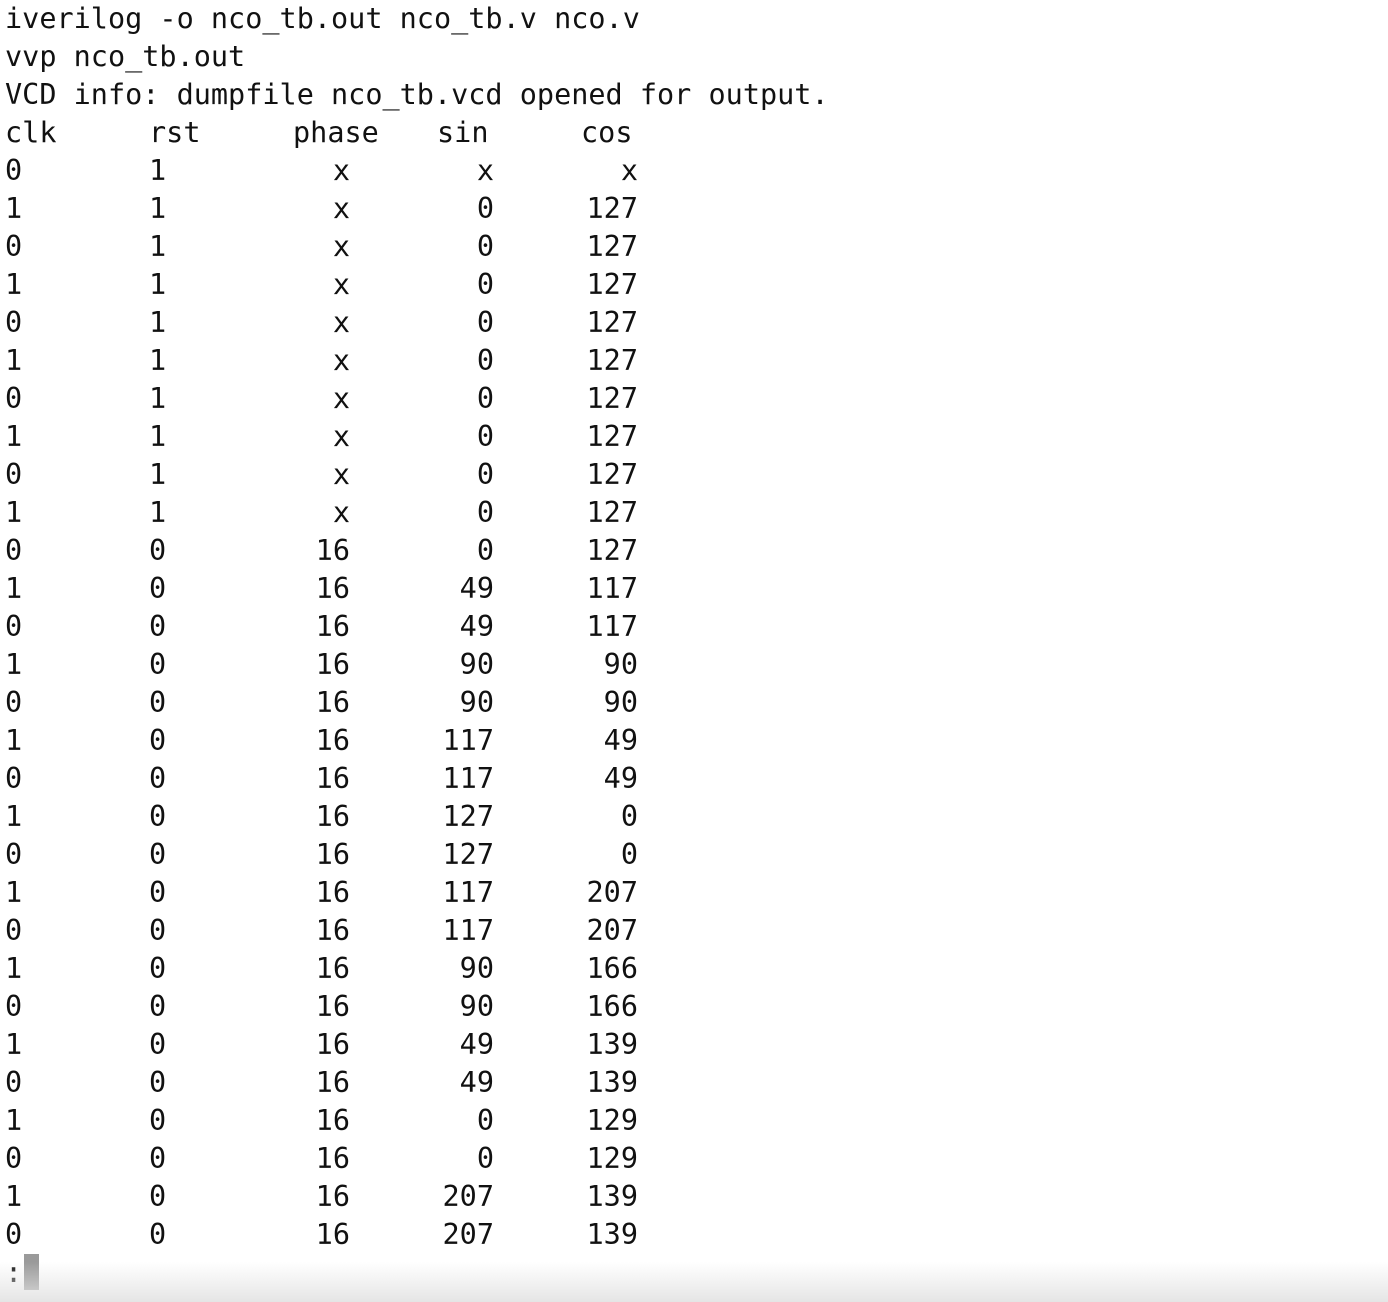 This screenshot has height=1302, width=1388. What do you see at coordinates (336, 132) in the screenshot?
I see `header-phase: phase` at bounding box center [336, 132].